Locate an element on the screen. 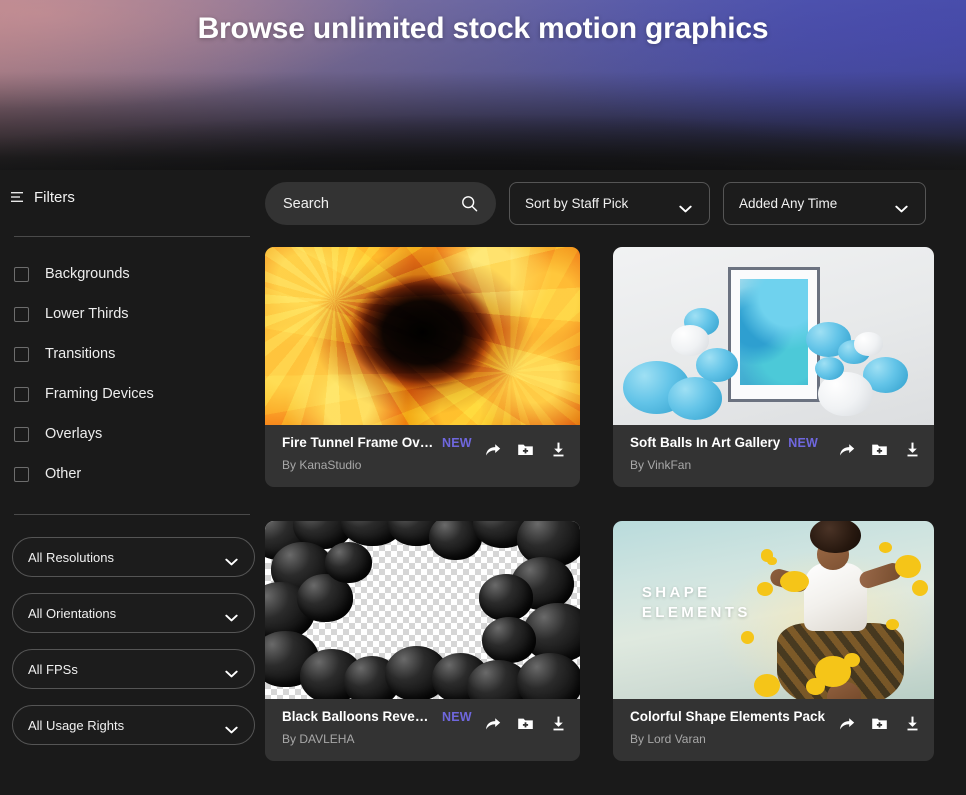 This screenshot has height=795, width=966. asset-meta: Soft Balls In Art Gallery NEW By VinkFan is located at coordinates (724, 453).